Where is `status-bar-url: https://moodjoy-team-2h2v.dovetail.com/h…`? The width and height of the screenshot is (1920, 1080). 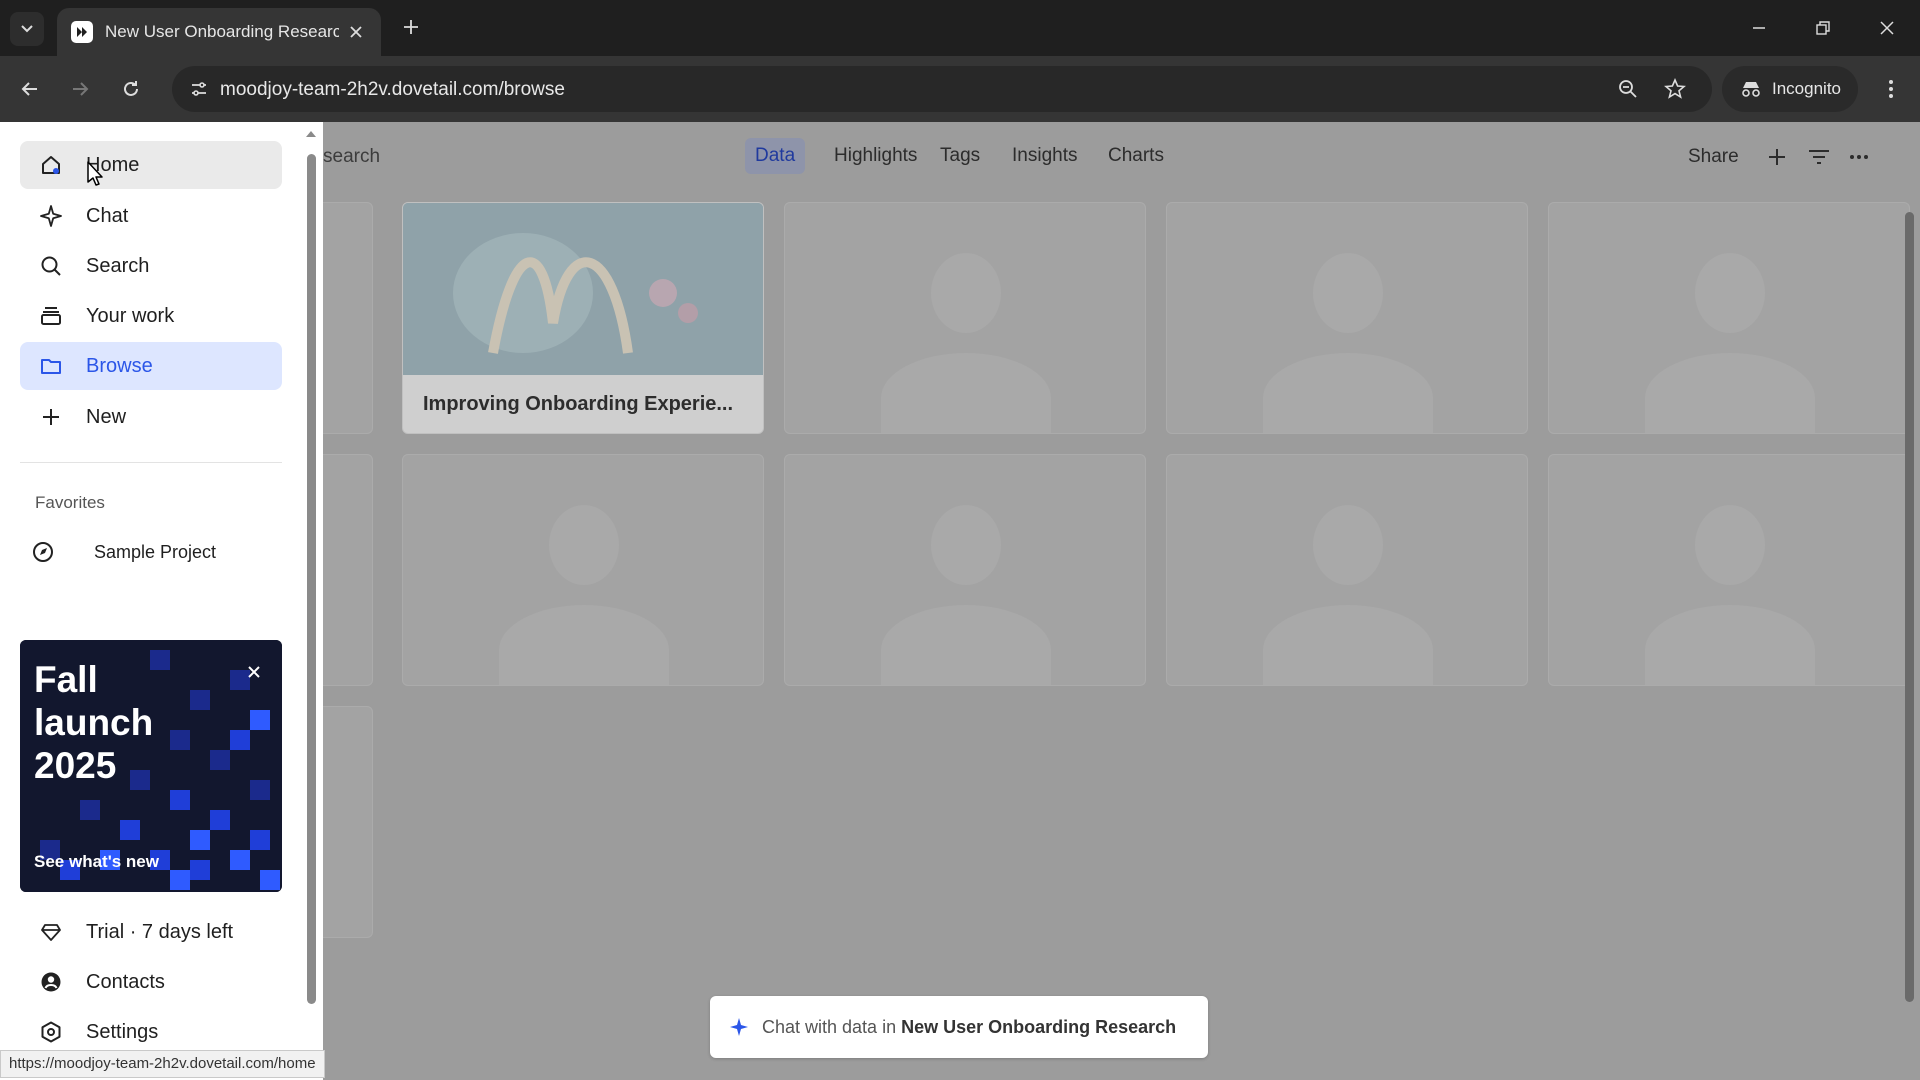 status-bar-url: https://moodjoy-team-2h2v.dovetail.com/h… is located at coordinates (162, 1064).